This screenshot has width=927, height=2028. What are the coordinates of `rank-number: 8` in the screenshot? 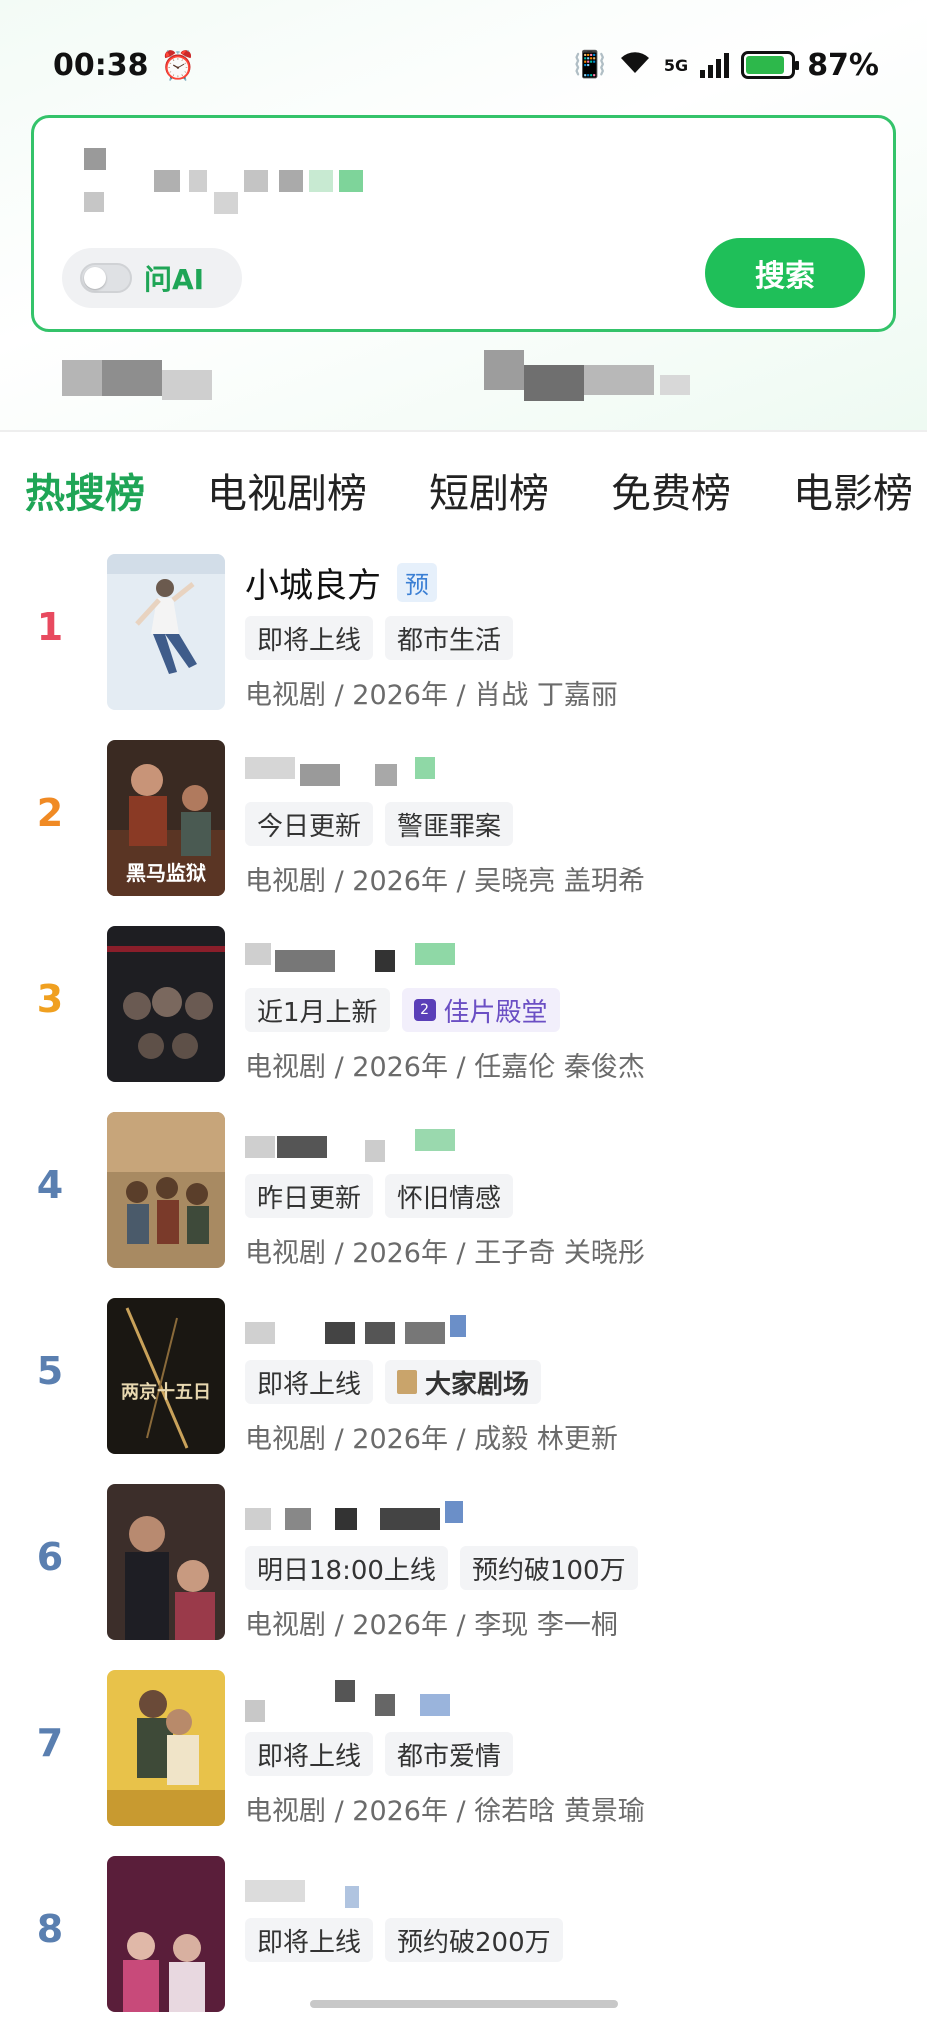 It's located at (50, 1929).